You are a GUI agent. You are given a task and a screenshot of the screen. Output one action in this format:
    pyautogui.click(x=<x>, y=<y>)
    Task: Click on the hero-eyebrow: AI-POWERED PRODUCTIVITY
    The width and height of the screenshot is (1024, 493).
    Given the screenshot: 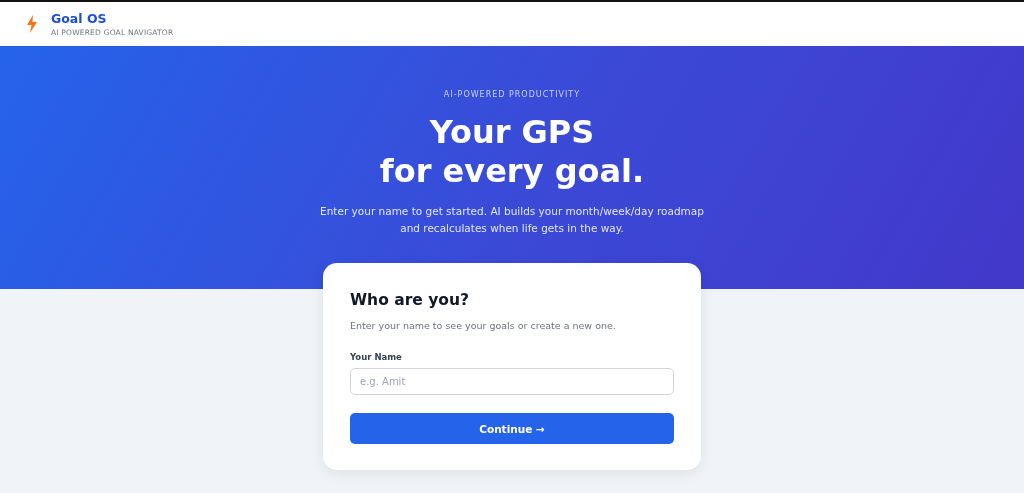 What is the action you would take?
    pyautogui.click(x=512, y=94)
    